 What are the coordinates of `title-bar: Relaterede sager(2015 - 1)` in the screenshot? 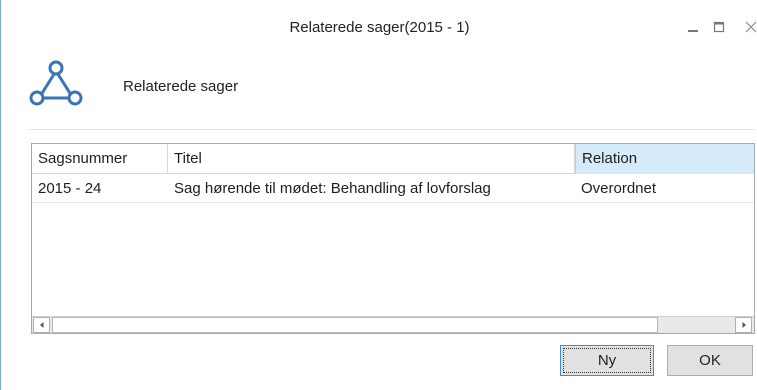 It's located at (379, 23).